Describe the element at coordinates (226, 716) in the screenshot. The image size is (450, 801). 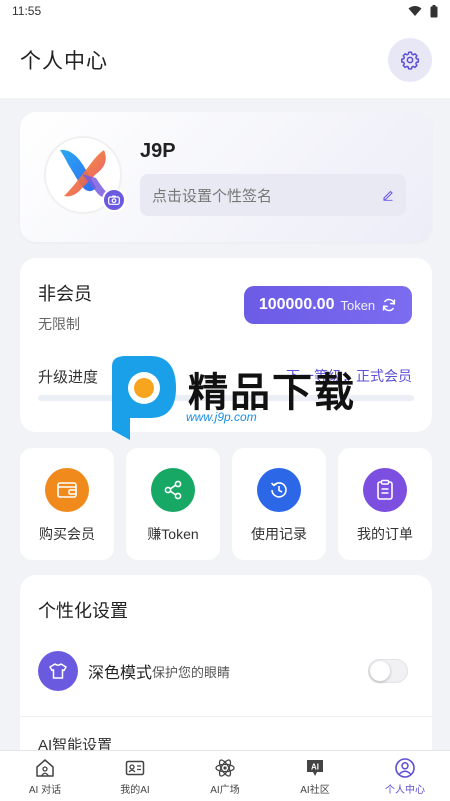
I see `divider` at that location.